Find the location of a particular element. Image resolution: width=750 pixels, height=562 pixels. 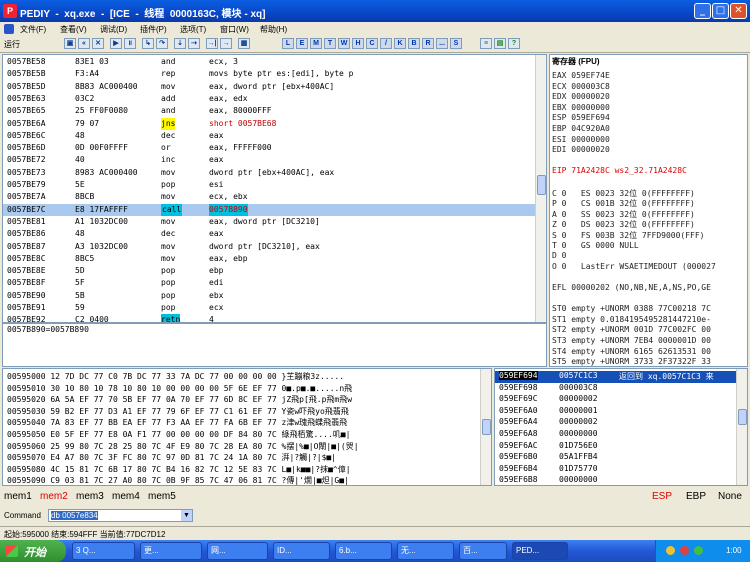

stack-row: 059EF6A8 00000000 is located at coordinates (616, 435).